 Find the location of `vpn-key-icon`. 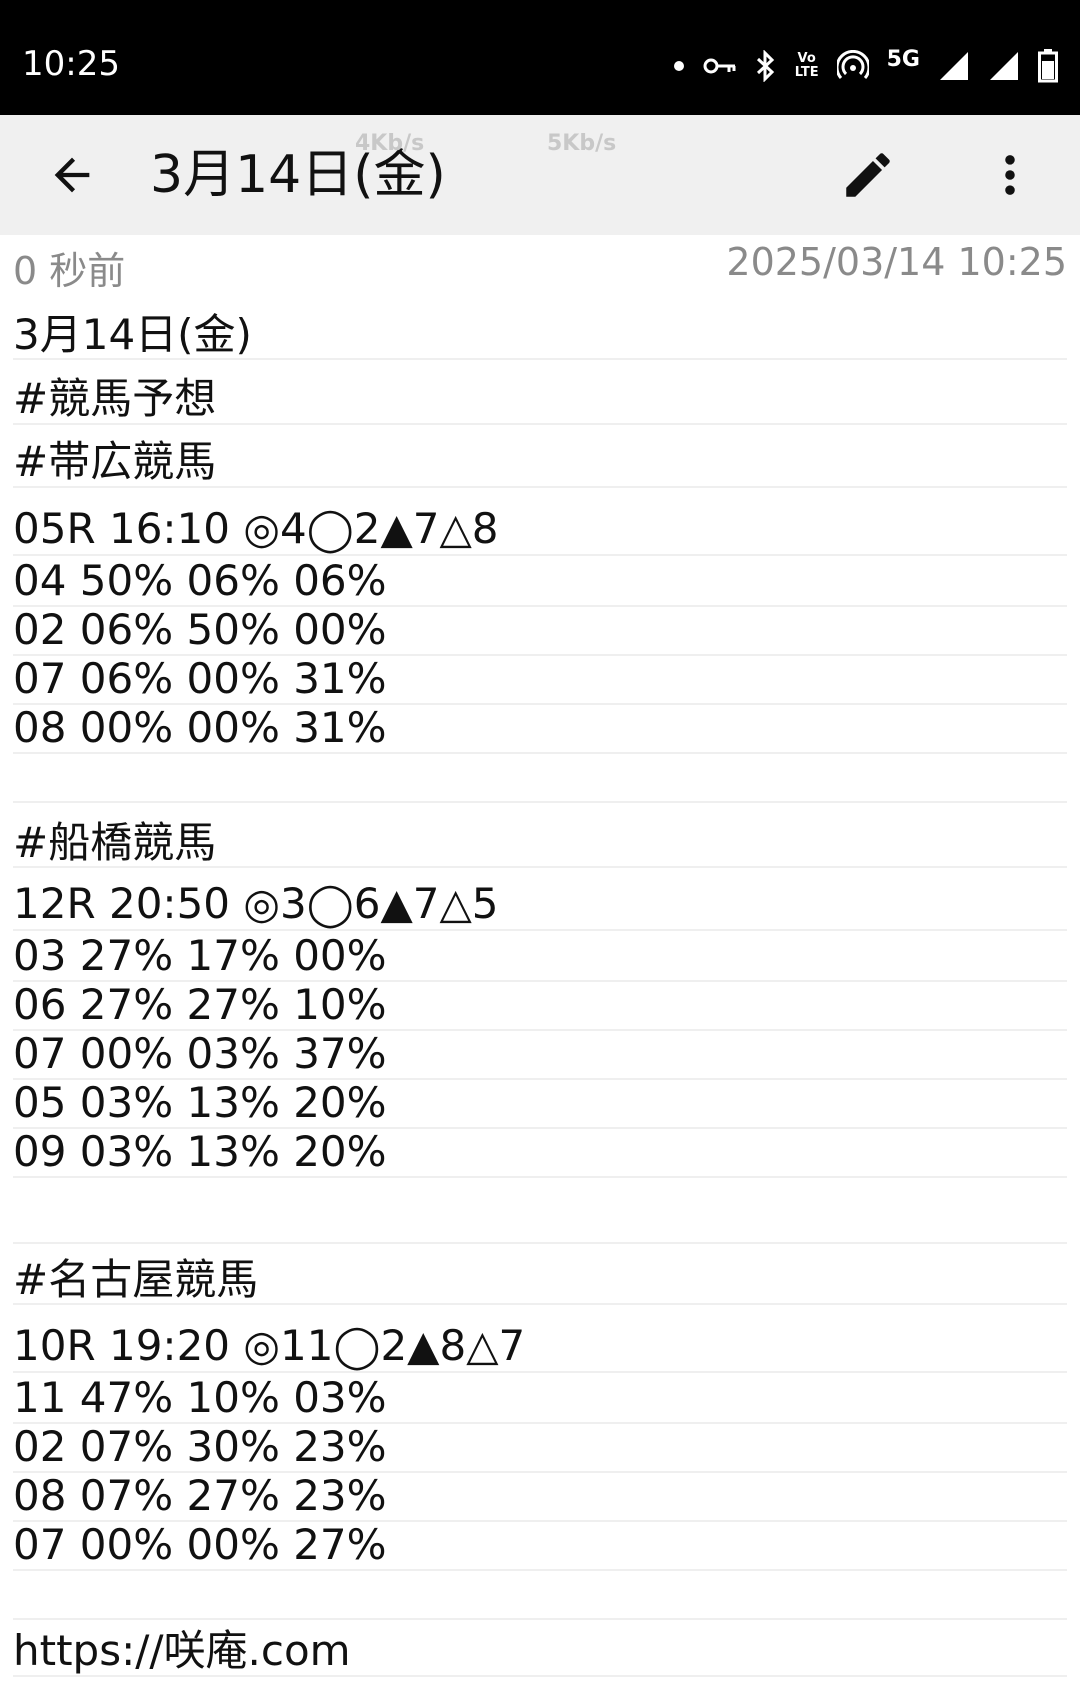

vpn-key-icon is located at coordinates (720, 66).